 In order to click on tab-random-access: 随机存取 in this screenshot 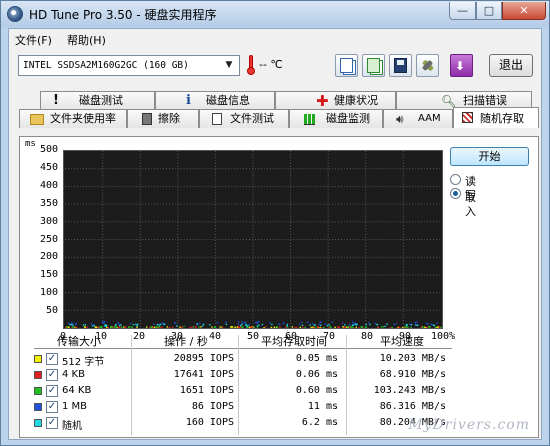, I will do `click(496, 117)`.